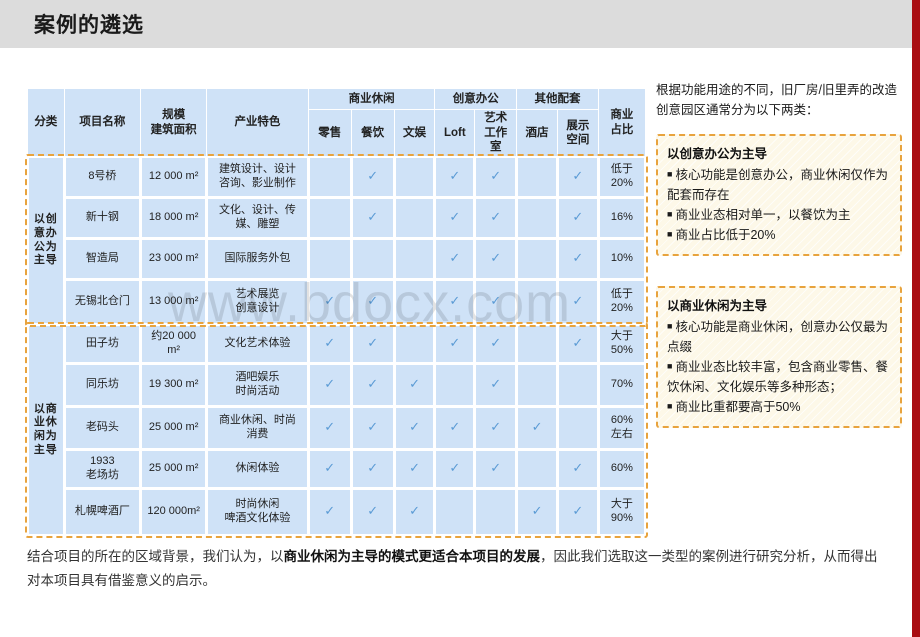 This screenshot has height=637, width=920. Describe the element at coordinates (372, 133) in the screenshot. I see `th-dining: 餐饮` at that location.